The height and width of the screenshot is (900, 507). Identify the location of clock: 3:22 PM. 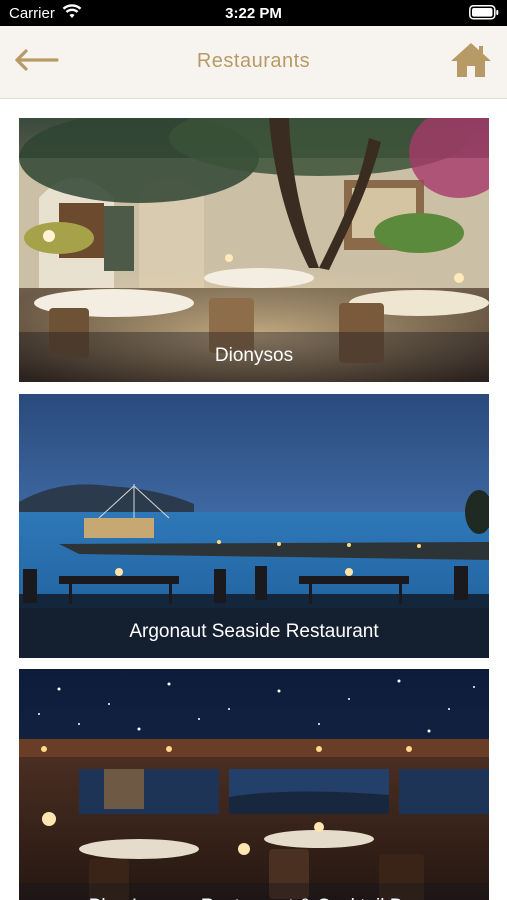
(253, 13).